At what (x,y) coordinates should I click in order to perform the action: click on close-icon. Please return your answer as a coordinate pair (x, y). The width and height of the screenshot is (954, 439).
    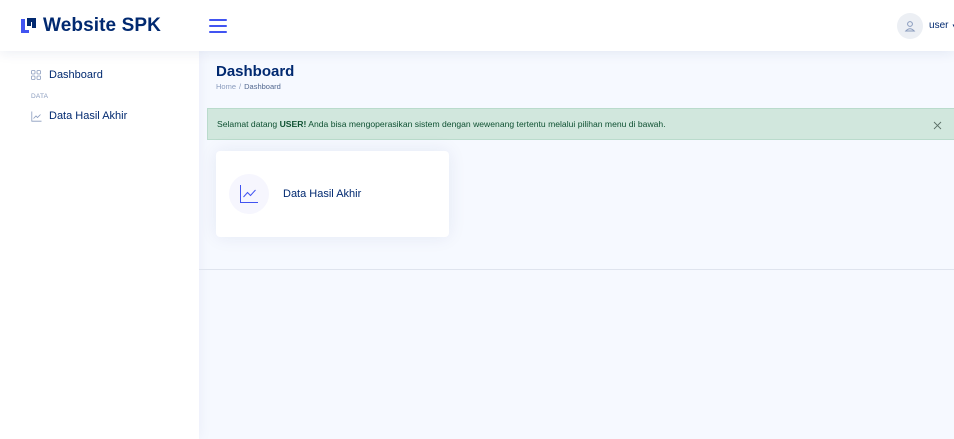
    Looking at the image, I should click on (937, 124).